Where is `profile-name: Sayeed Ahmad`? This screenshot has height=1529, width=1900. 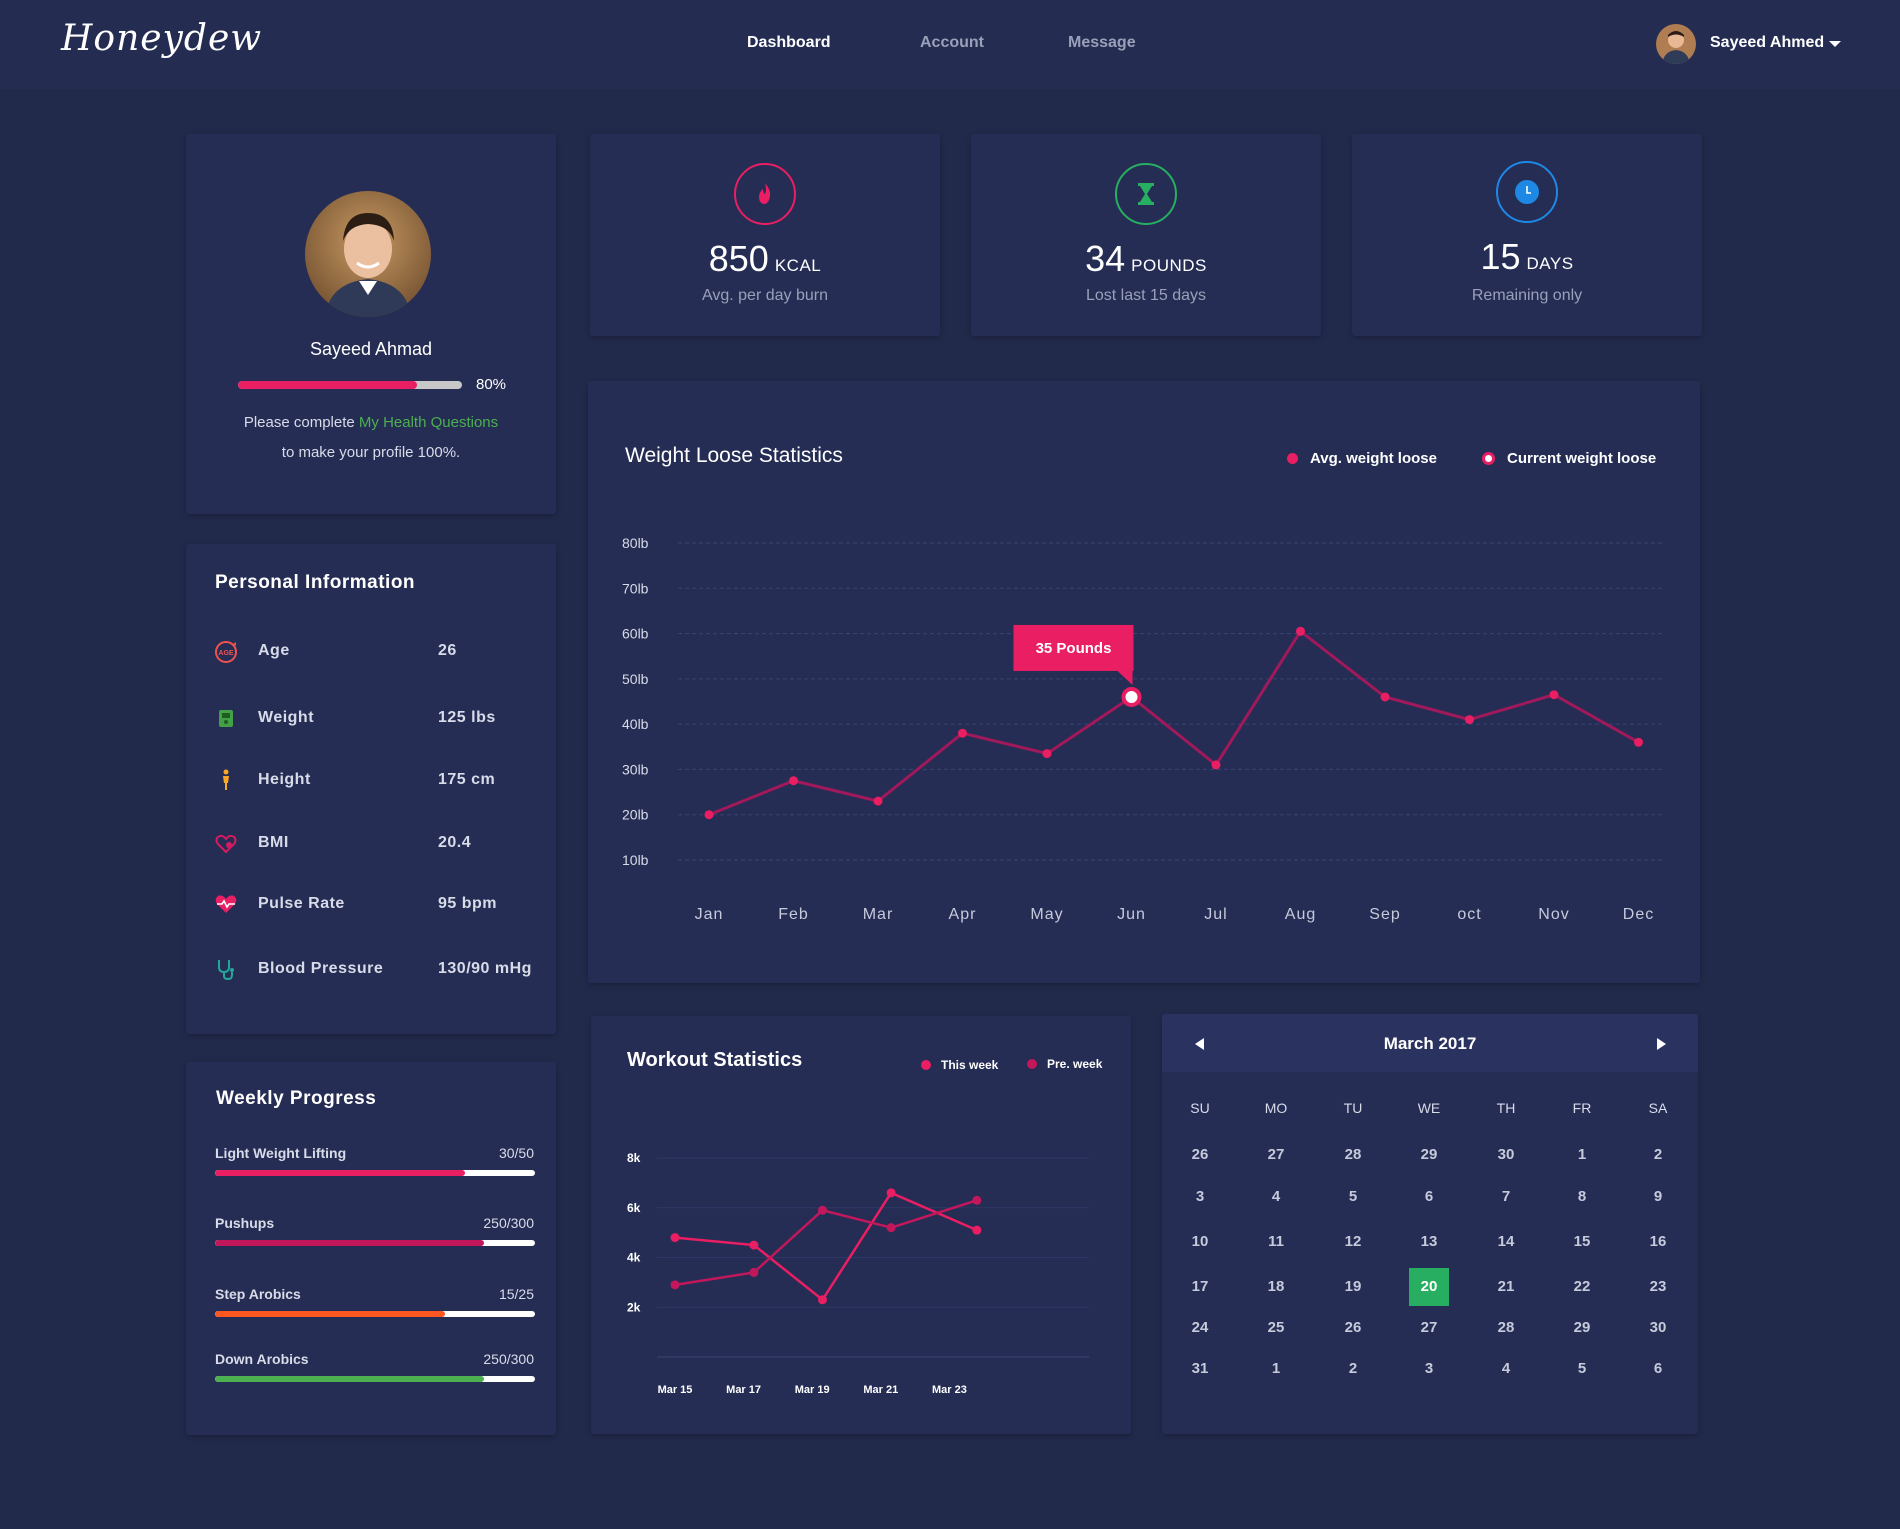 profile-name: Sayeed Ahmad is located at coordinates (371, 349).